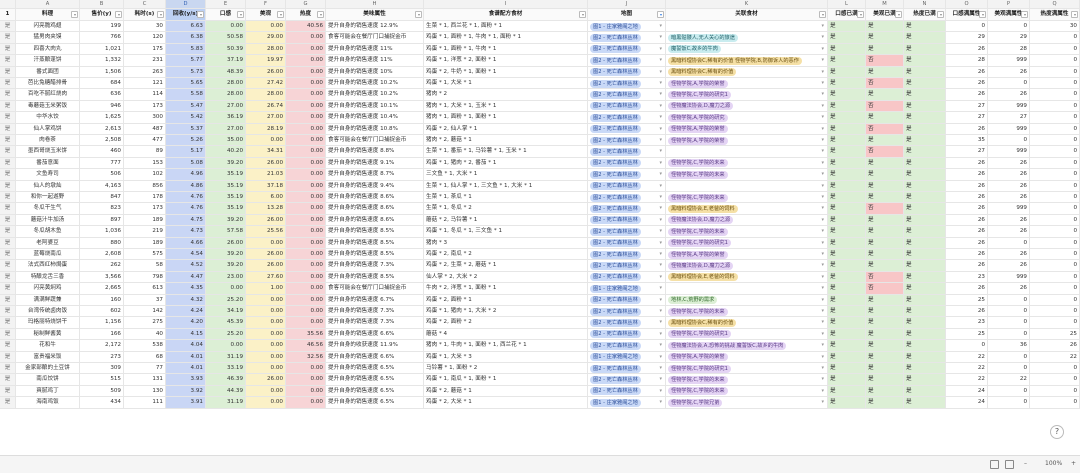 The image size is (1080, 473). What do you see at coordinates (967, 27) in the screenshot?
I see `cell-o: 0` at bounding box center [967, 27].